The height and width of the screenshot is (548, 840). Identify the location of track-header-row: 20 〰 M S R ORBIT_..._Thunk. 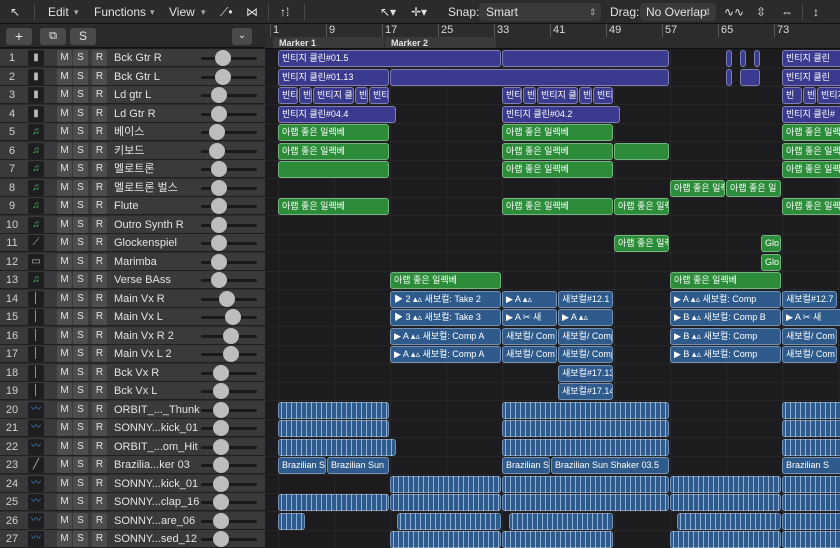
(132, 410).